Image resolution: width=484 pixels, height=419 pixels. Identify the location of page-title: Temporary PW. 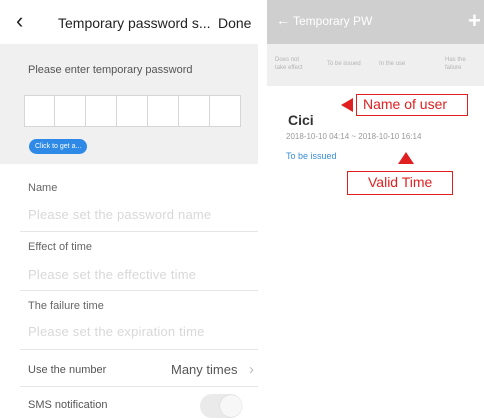
(333, 21).